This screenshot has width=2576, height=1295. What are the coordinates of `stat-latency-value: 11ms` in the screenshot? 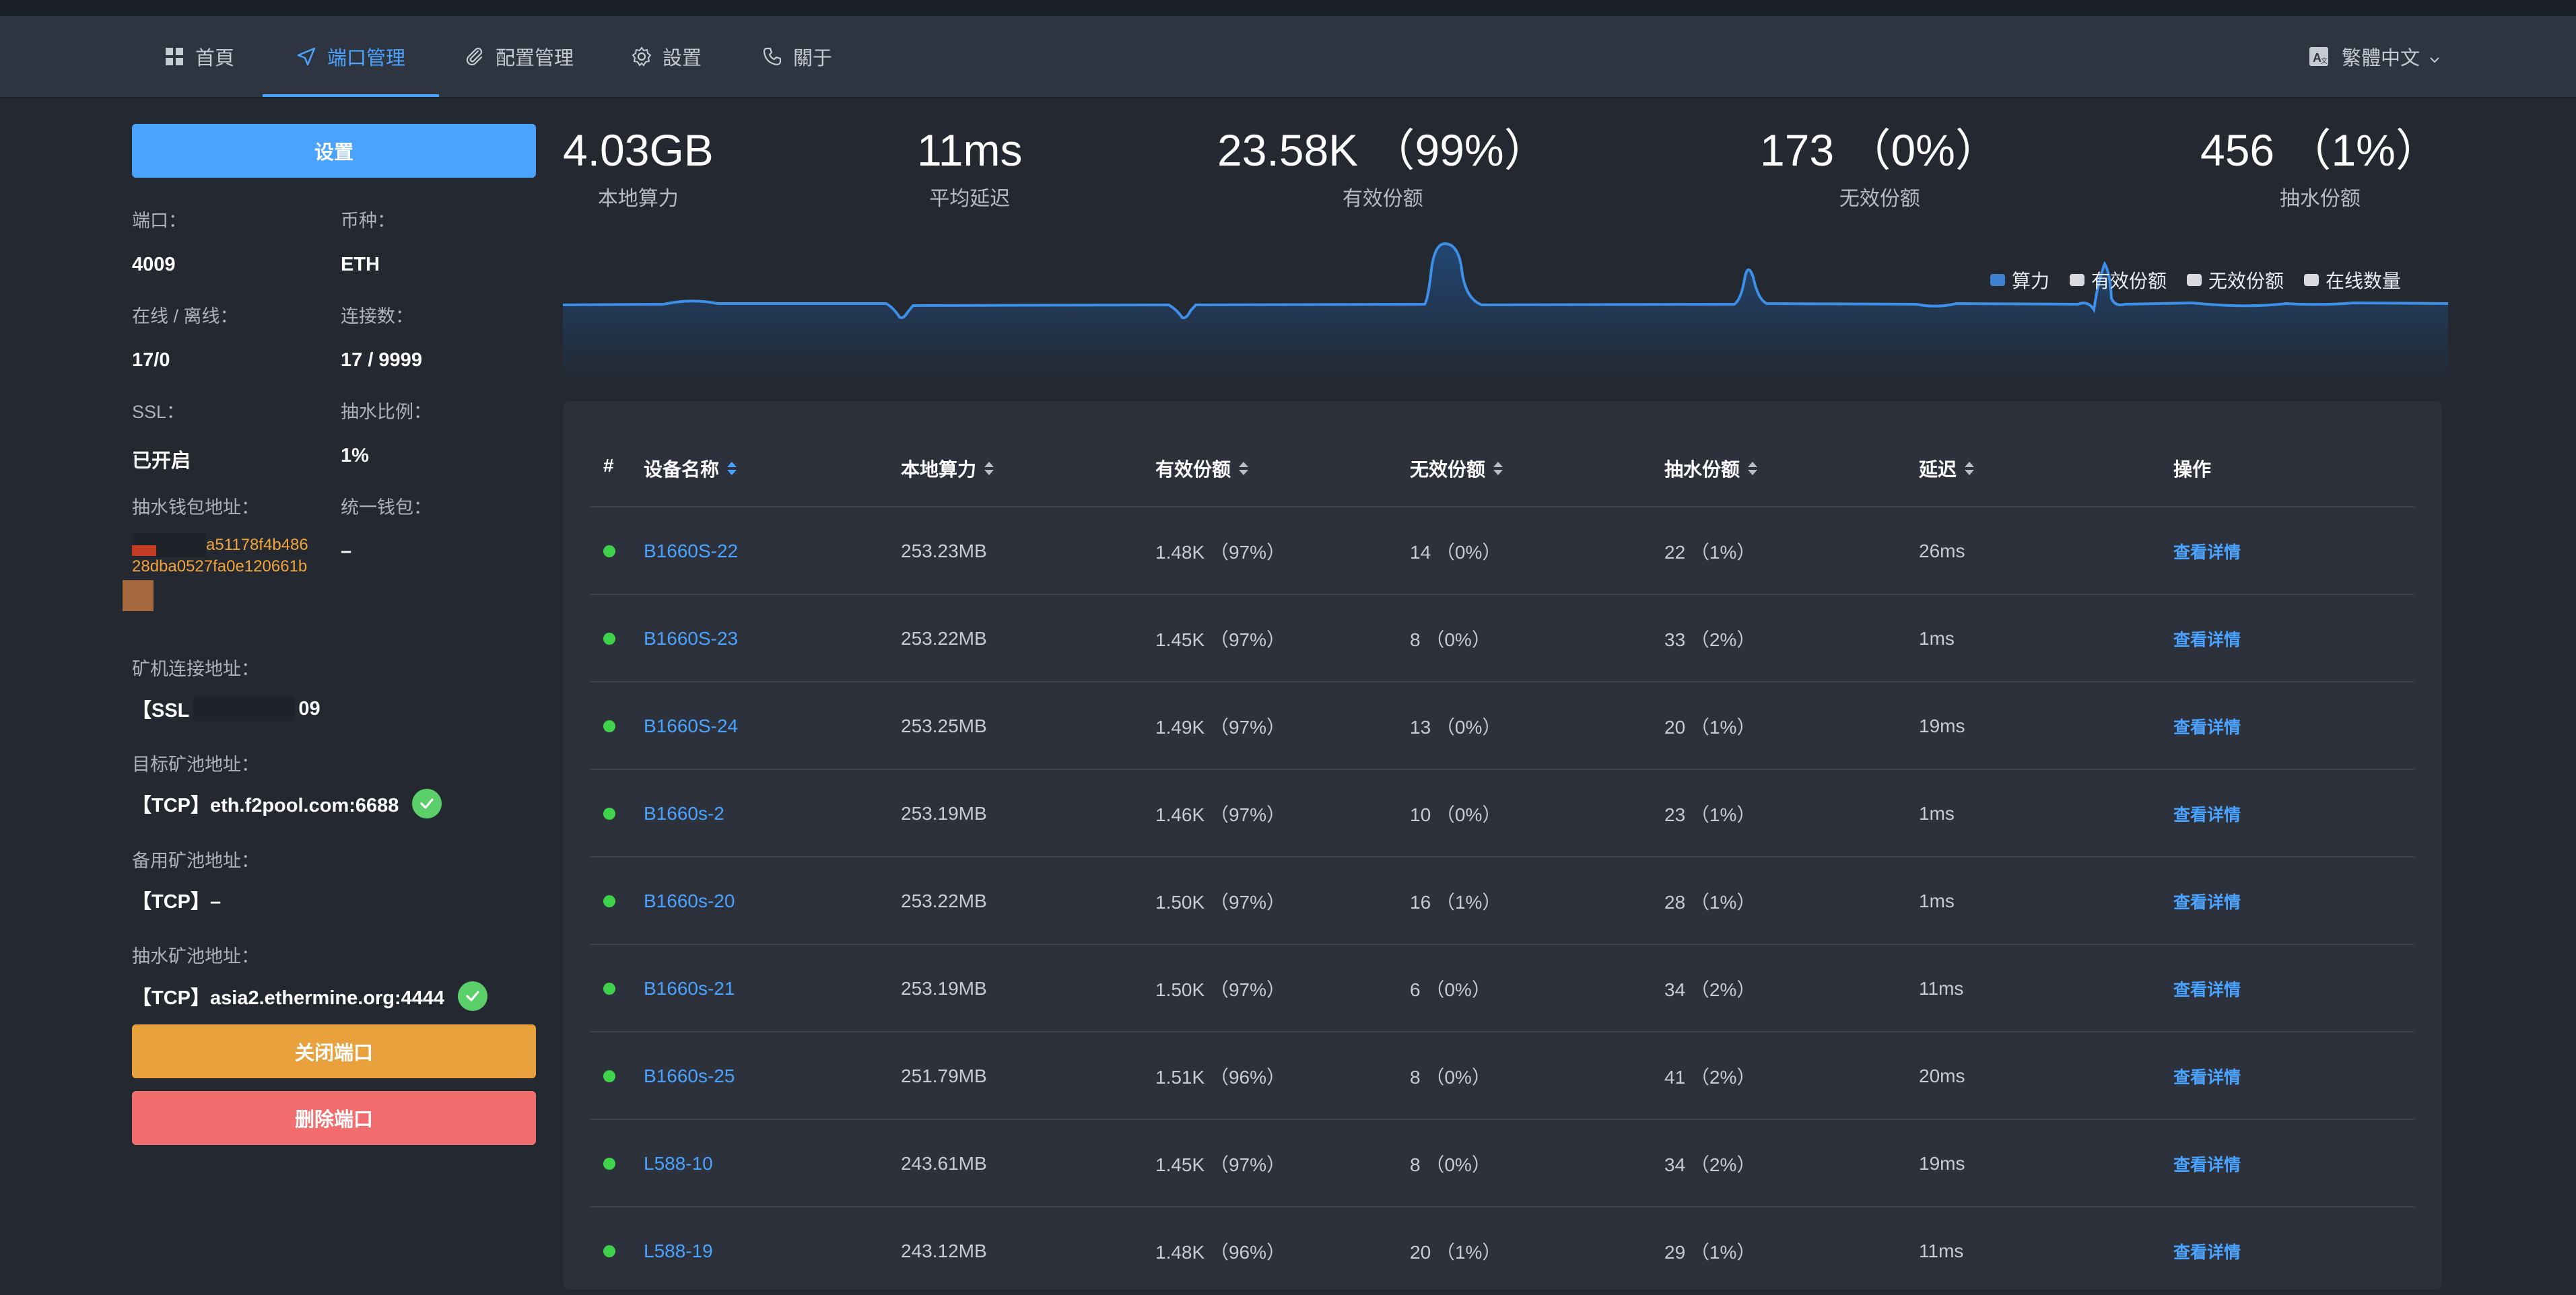 It's located at (970, 150).